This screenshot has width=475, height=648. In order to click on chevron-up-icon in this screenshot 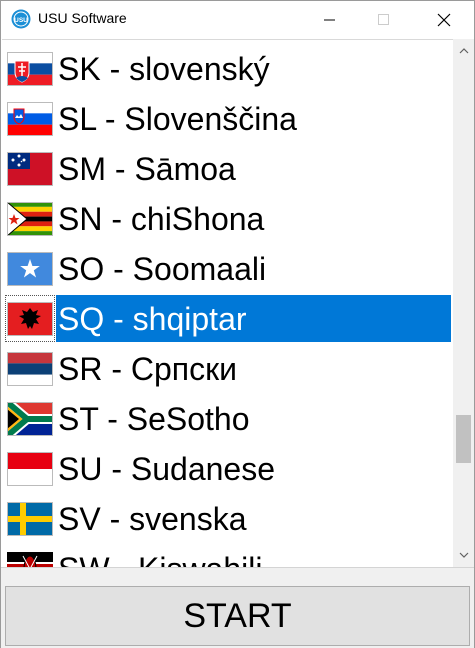, I will do `click(463, 51)`.